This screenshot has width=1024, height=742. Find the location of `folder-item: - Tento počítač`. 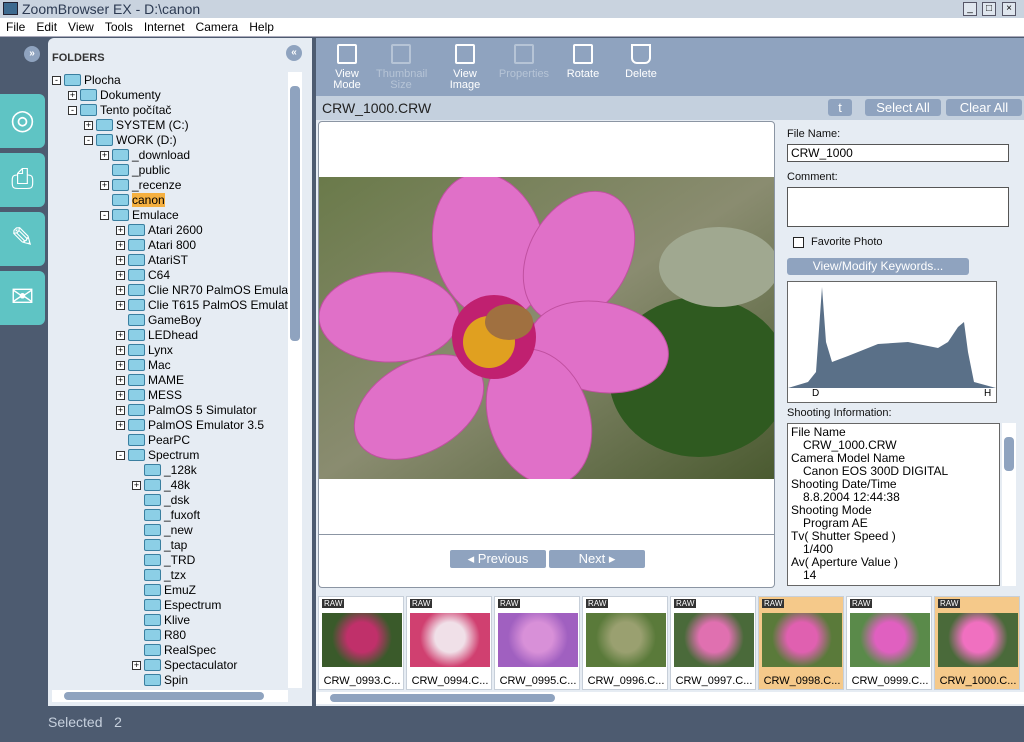

folder-item: - Tento počítač is located at coordinates (119, 110).